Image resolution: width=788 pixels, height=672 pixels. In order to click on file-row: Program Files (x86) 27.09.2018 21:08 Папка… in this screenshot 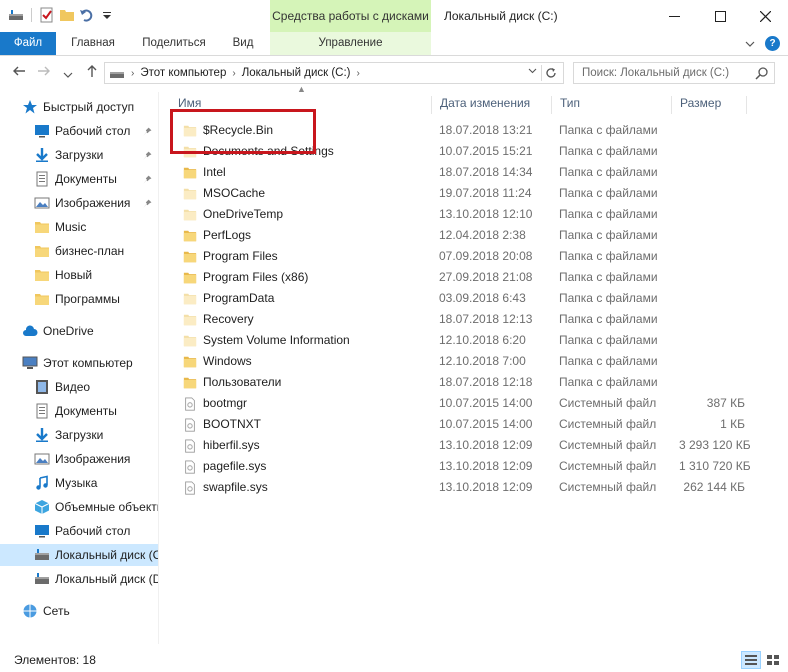, I will do `click(465, 277)`.